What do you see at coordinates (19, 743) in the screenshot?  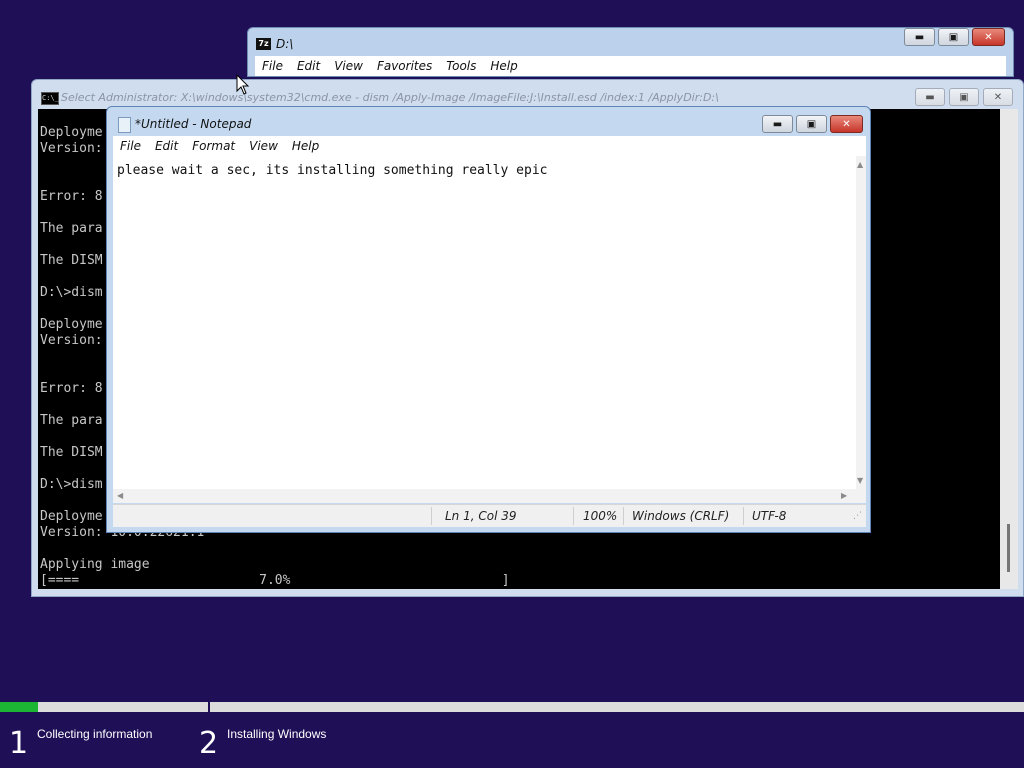 I see `step-1-number: 1` at bounding box center [19, 743].